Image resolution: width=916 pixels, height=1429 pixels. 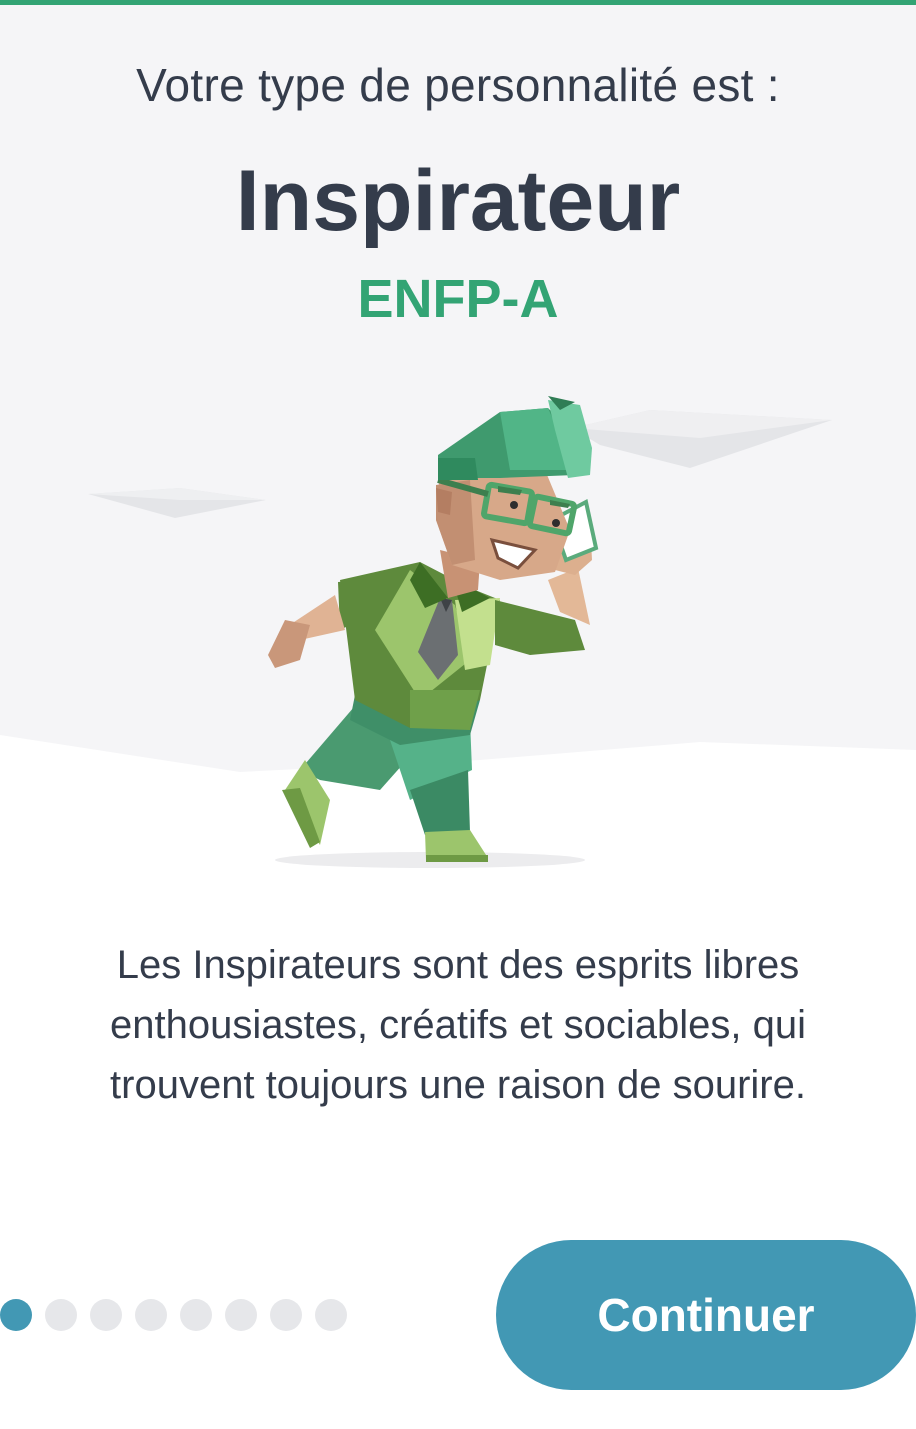 What do you see at coordinates (458, 299) in the screenshot?
I see `personality-type-code: ENFP-A` at bounding box center [458, 299].